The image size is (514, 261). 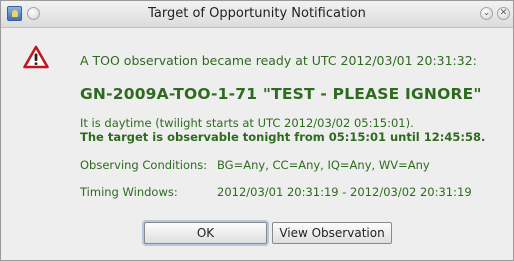 I want to click on ok-button: OK, so click(x=205, y=233).